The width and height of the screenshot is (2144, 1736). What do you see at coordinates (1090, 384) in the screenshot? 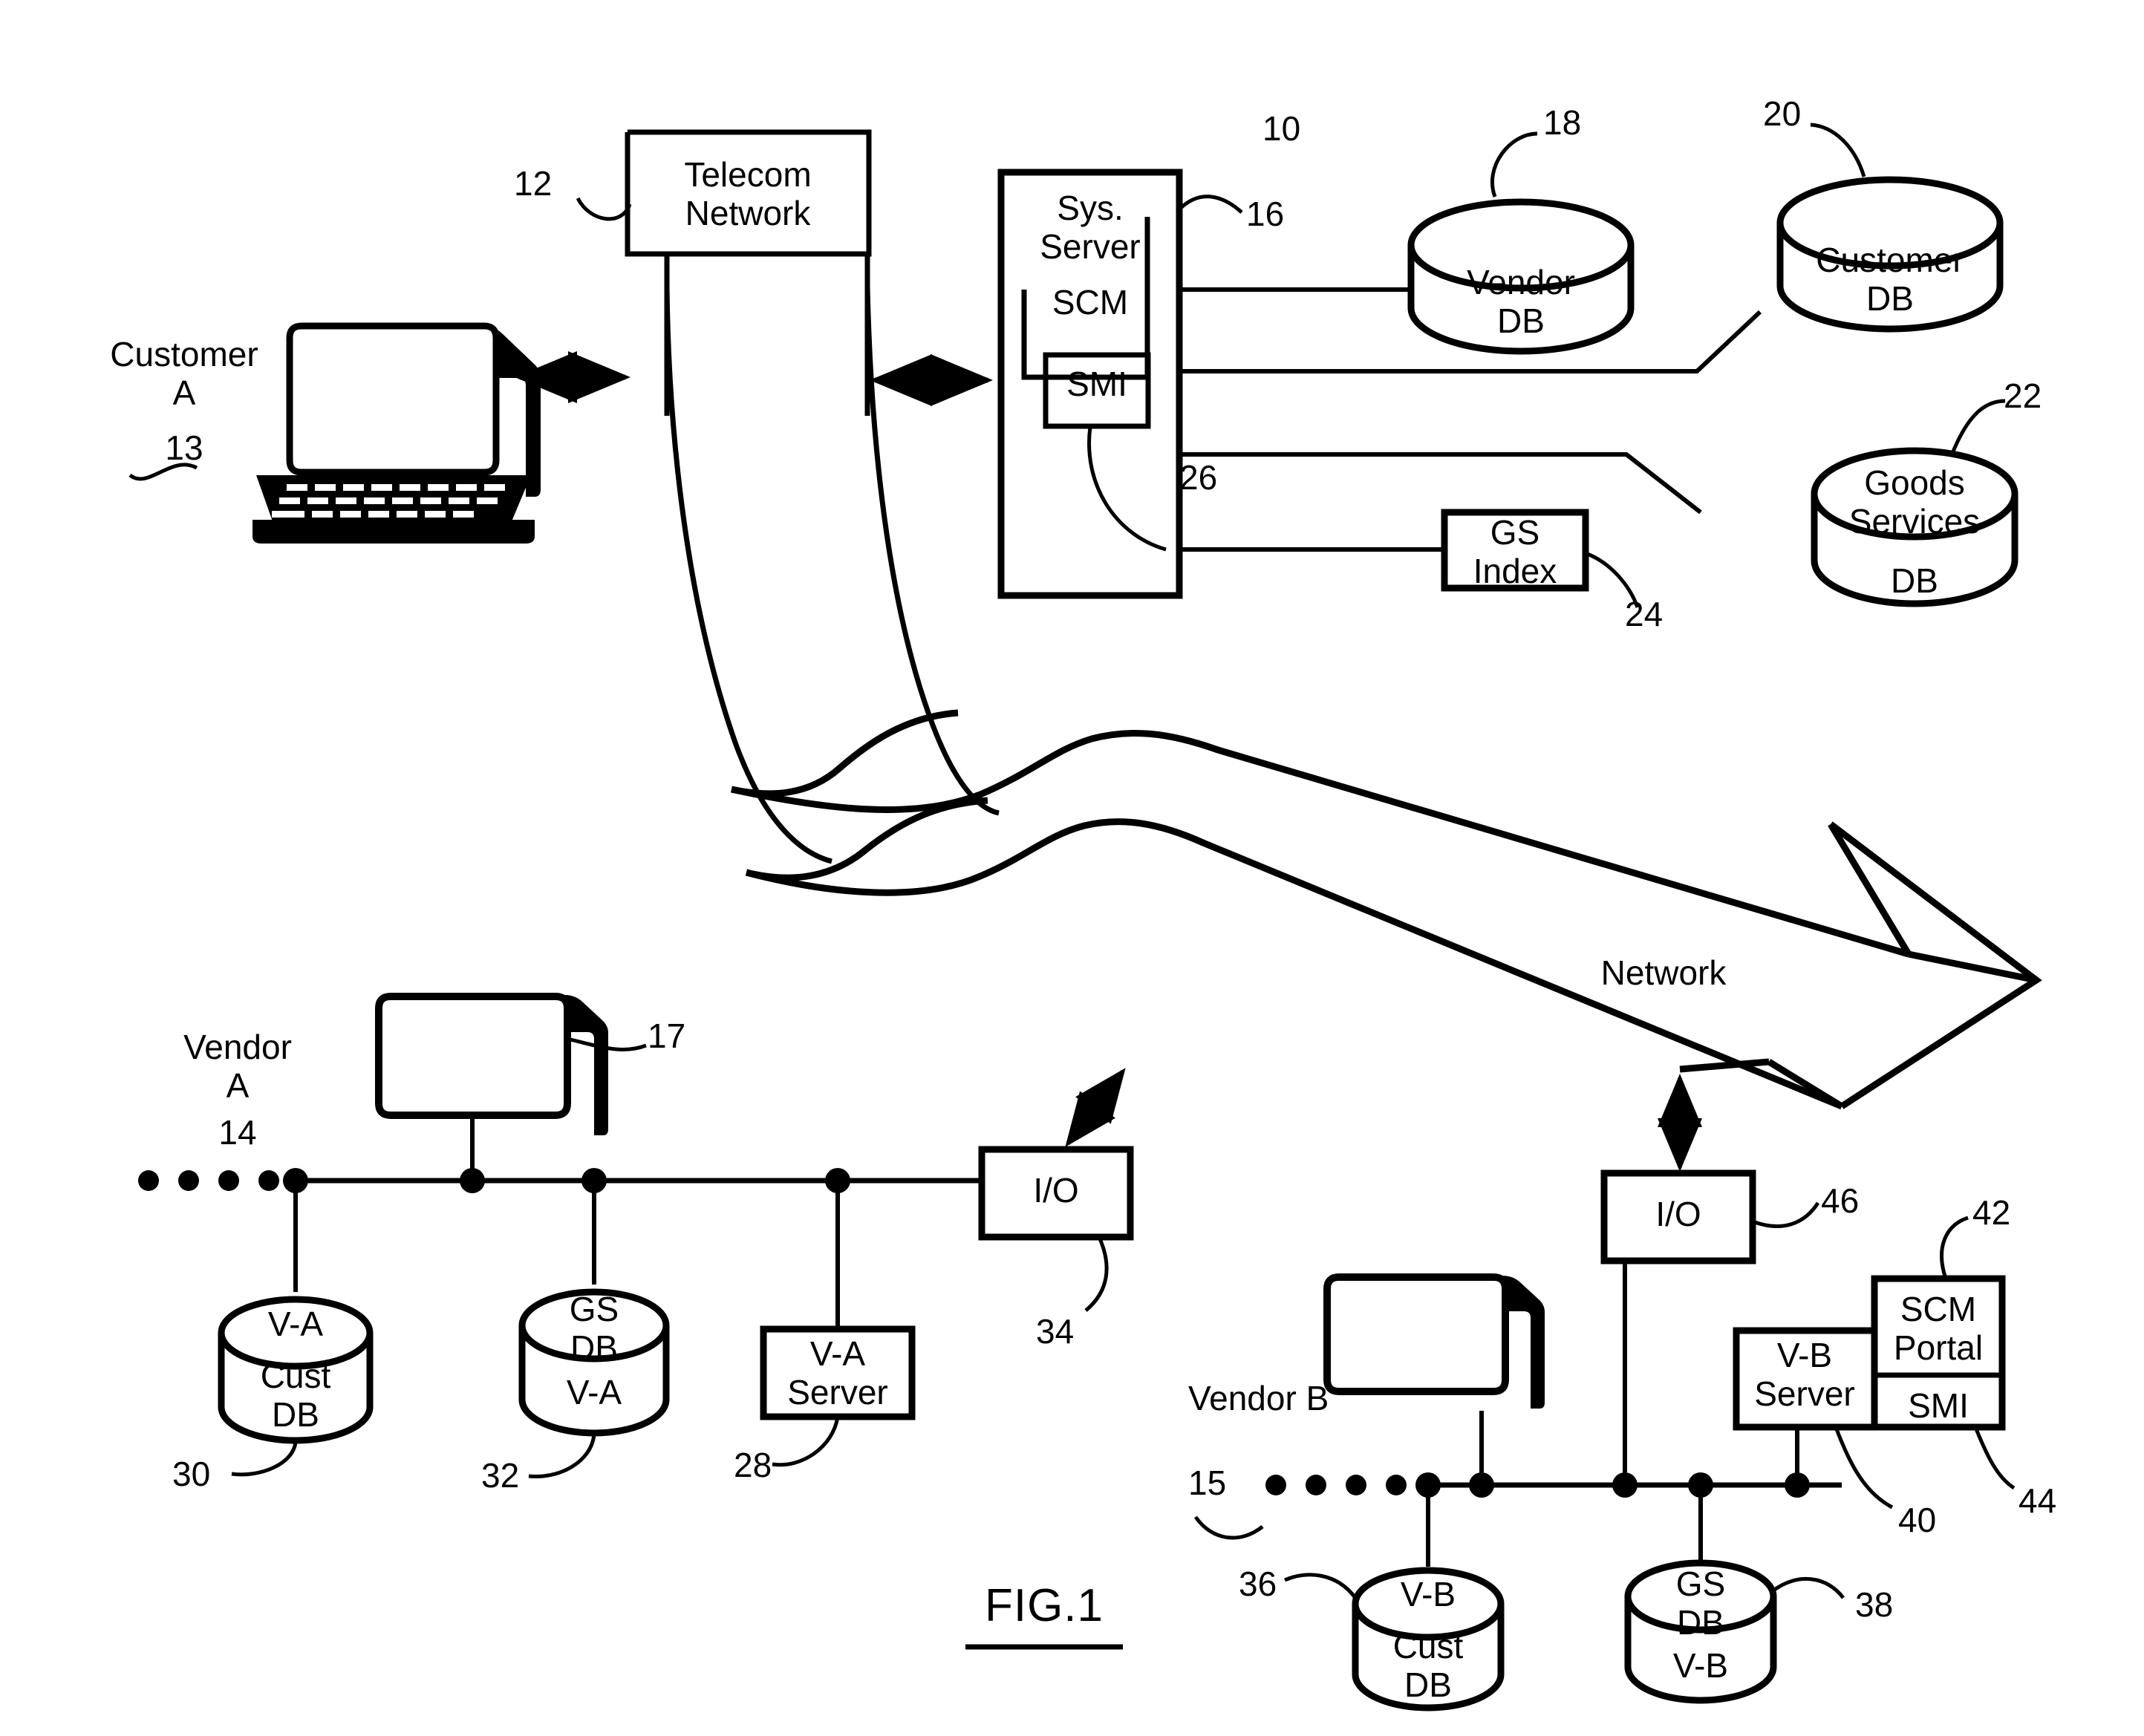
I see `sys-server-box-outline` at bounding box center [1090, 384].